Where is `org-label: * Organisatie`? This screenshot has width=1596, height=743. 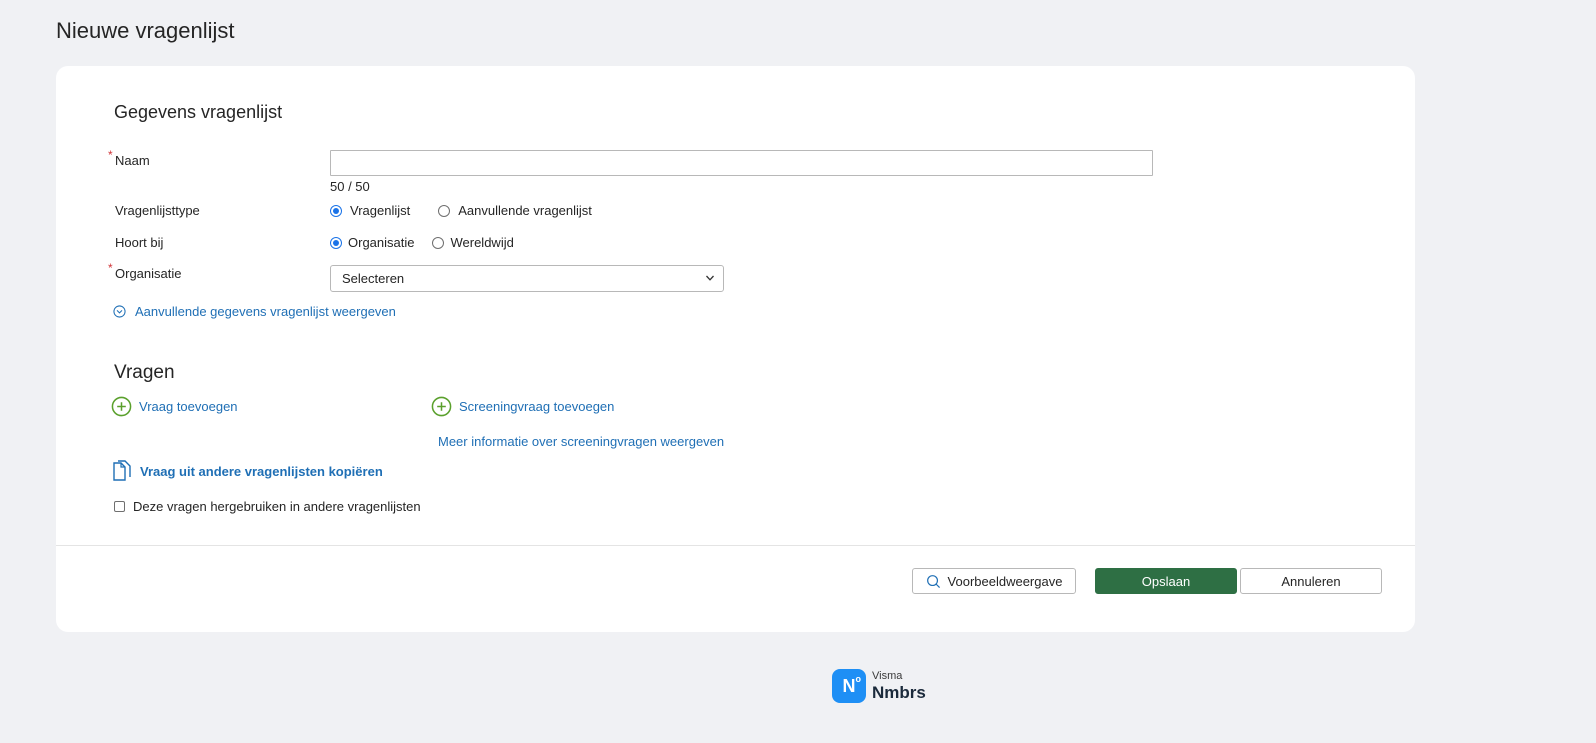
org-label: * Organisatie is located at coordinates (145, 271).